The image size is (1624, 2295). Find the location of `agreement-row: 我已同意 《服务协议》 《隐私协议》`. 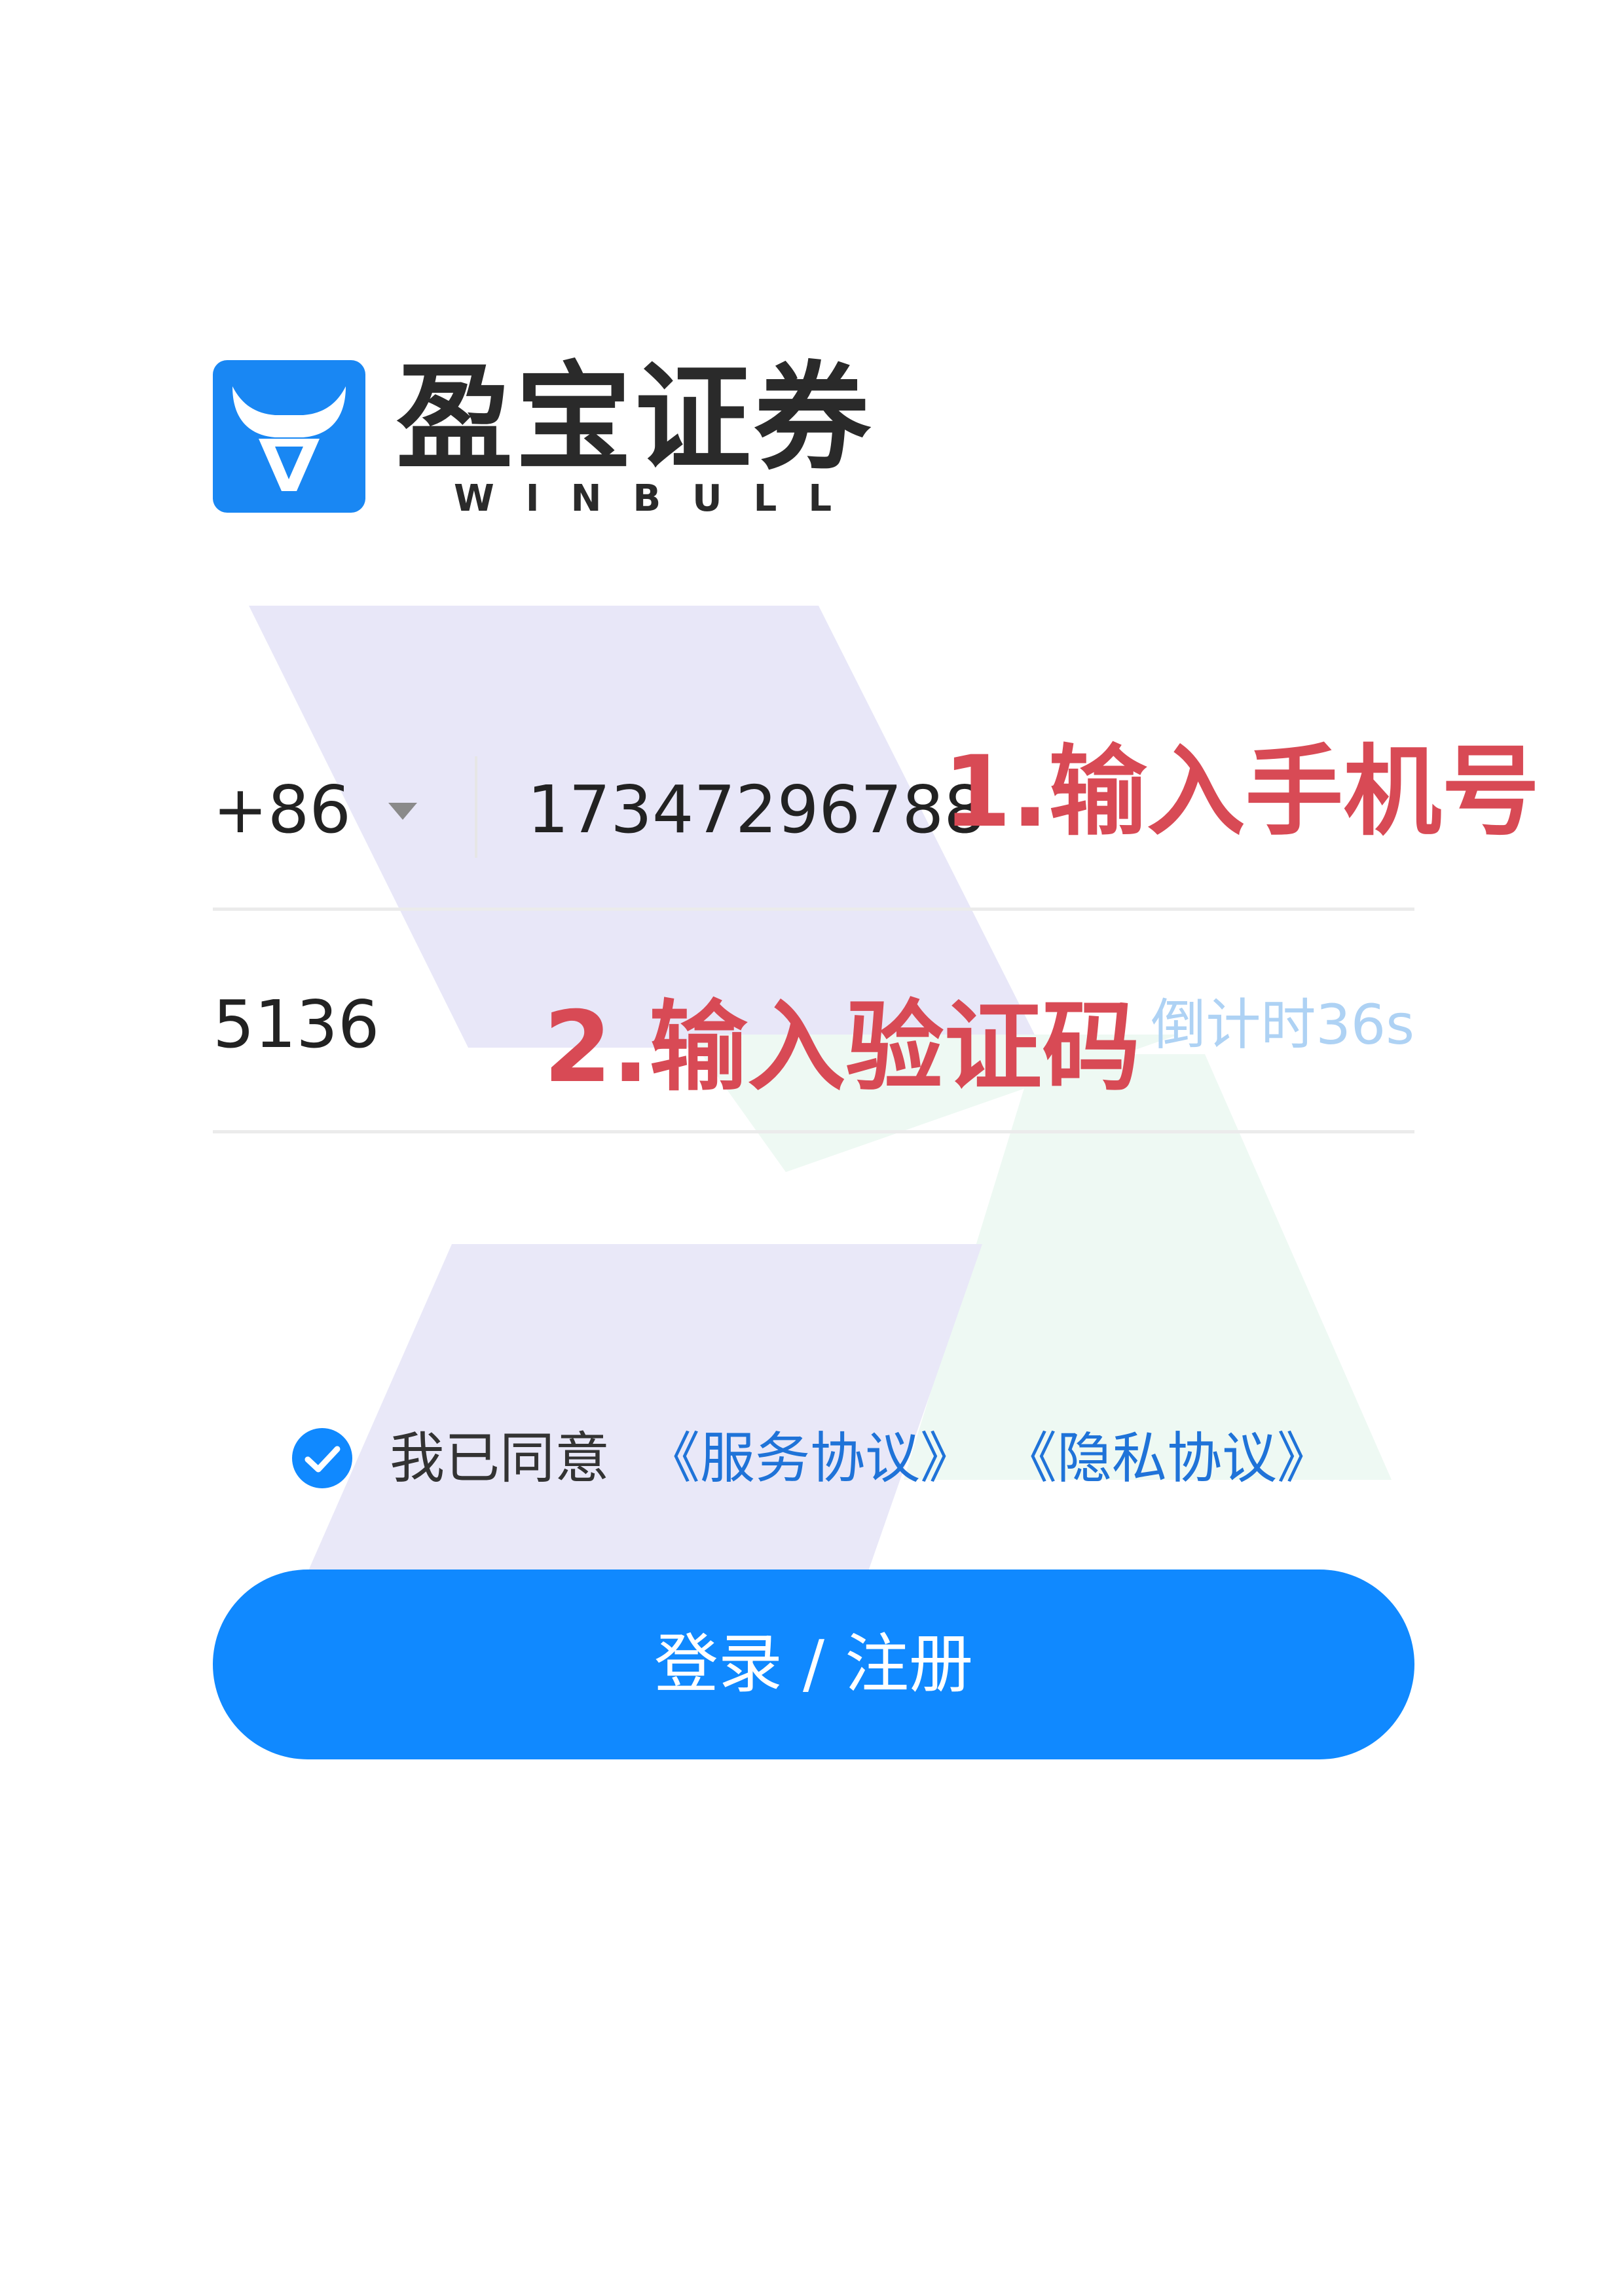

agreement-row: 我已同意 《服务协议》 《隐私协议》 is located at coordinates (848, 1458).